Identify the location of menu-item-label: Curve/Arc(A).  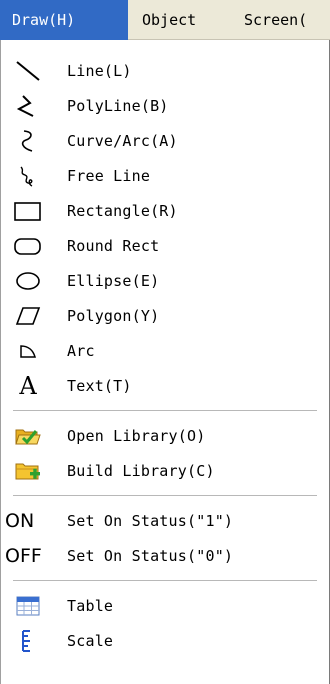
(122, 141).